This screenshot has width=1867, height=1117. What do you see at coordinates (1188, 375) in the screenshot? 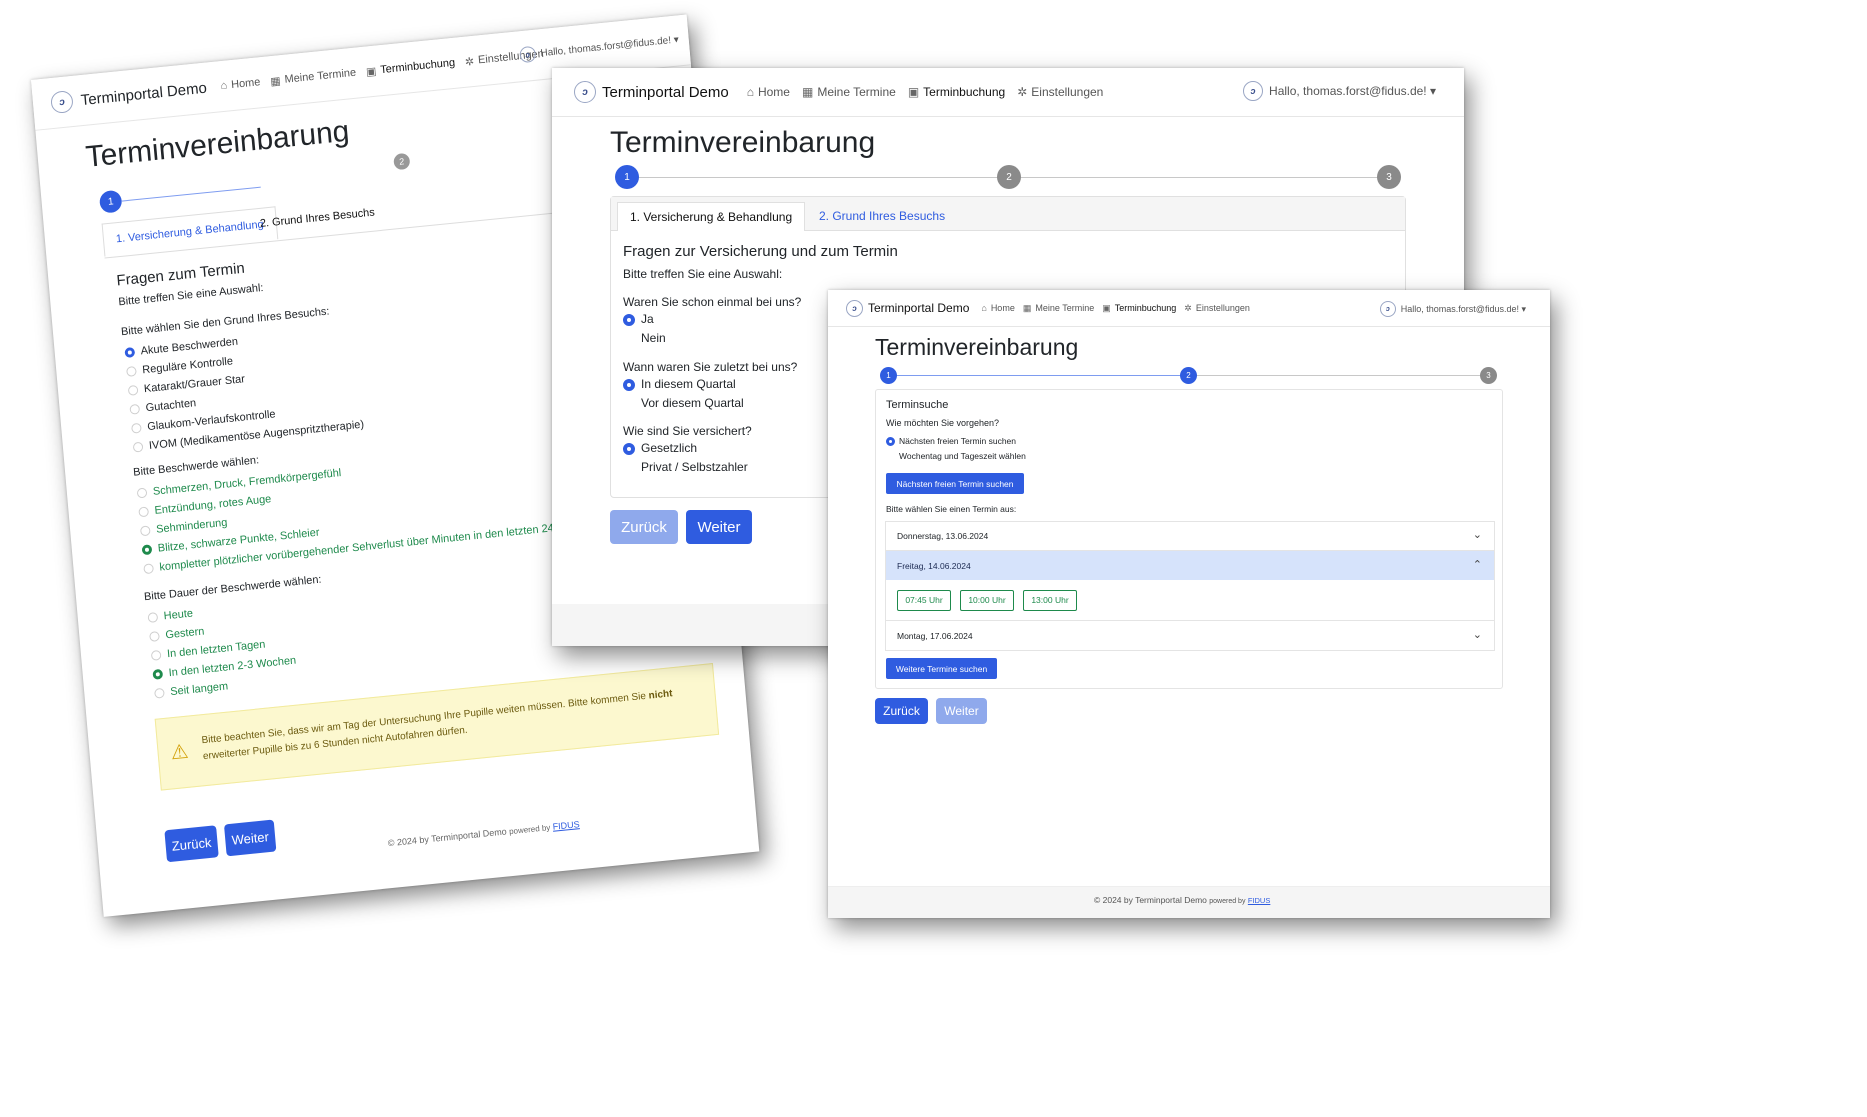
I see `step-2: 2` at bounding box center [1188, 375].